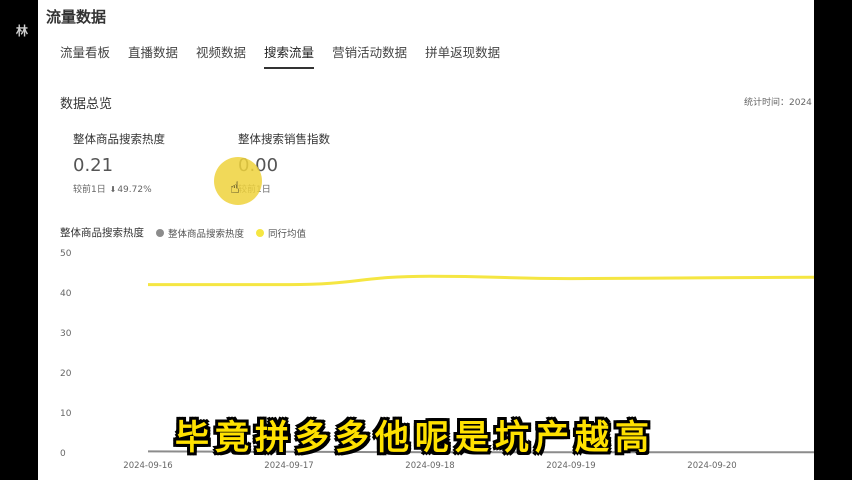  Describe the element at coordinates (287, 234) in the screenshot. I see `legend-label: 同行均值` at that location.